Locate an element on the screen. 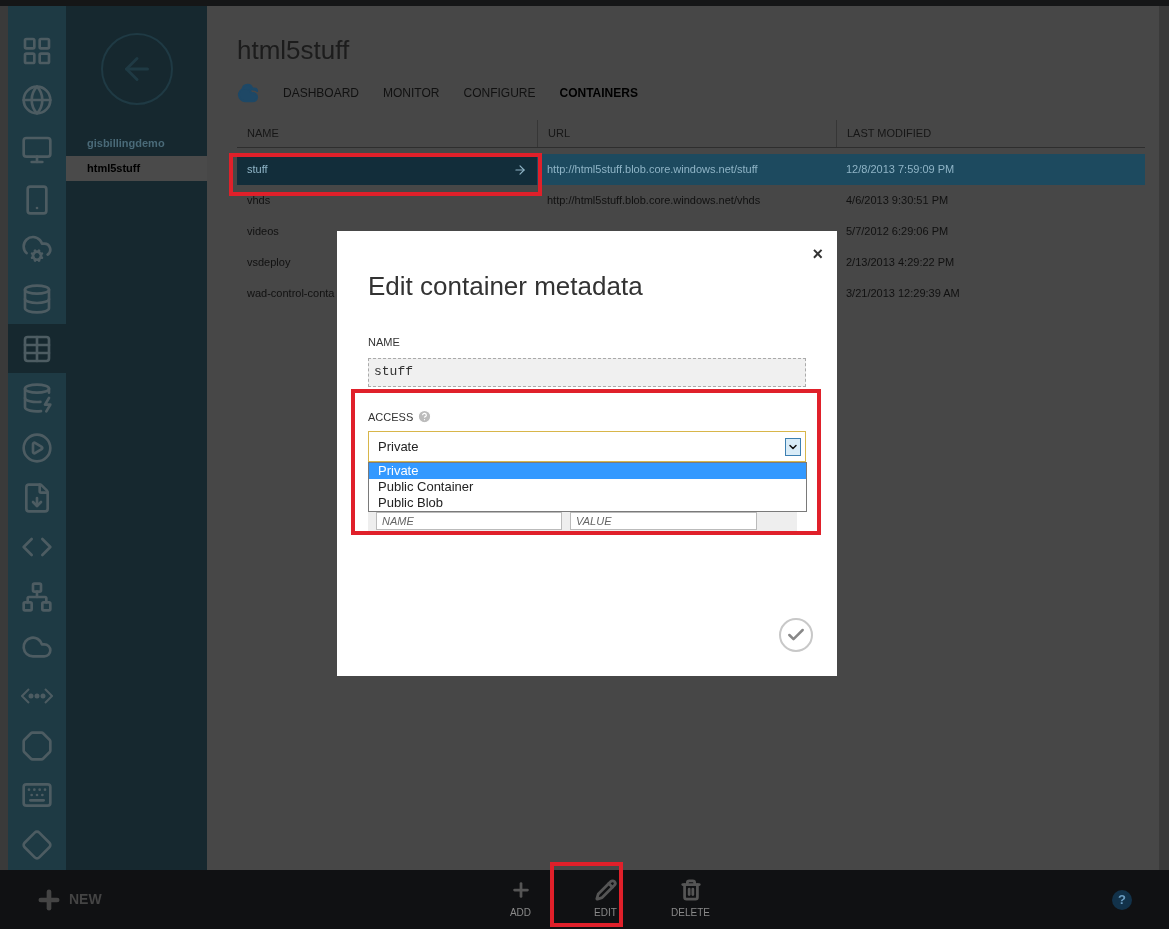  diamond-icon is located at coordinates (37, 845).